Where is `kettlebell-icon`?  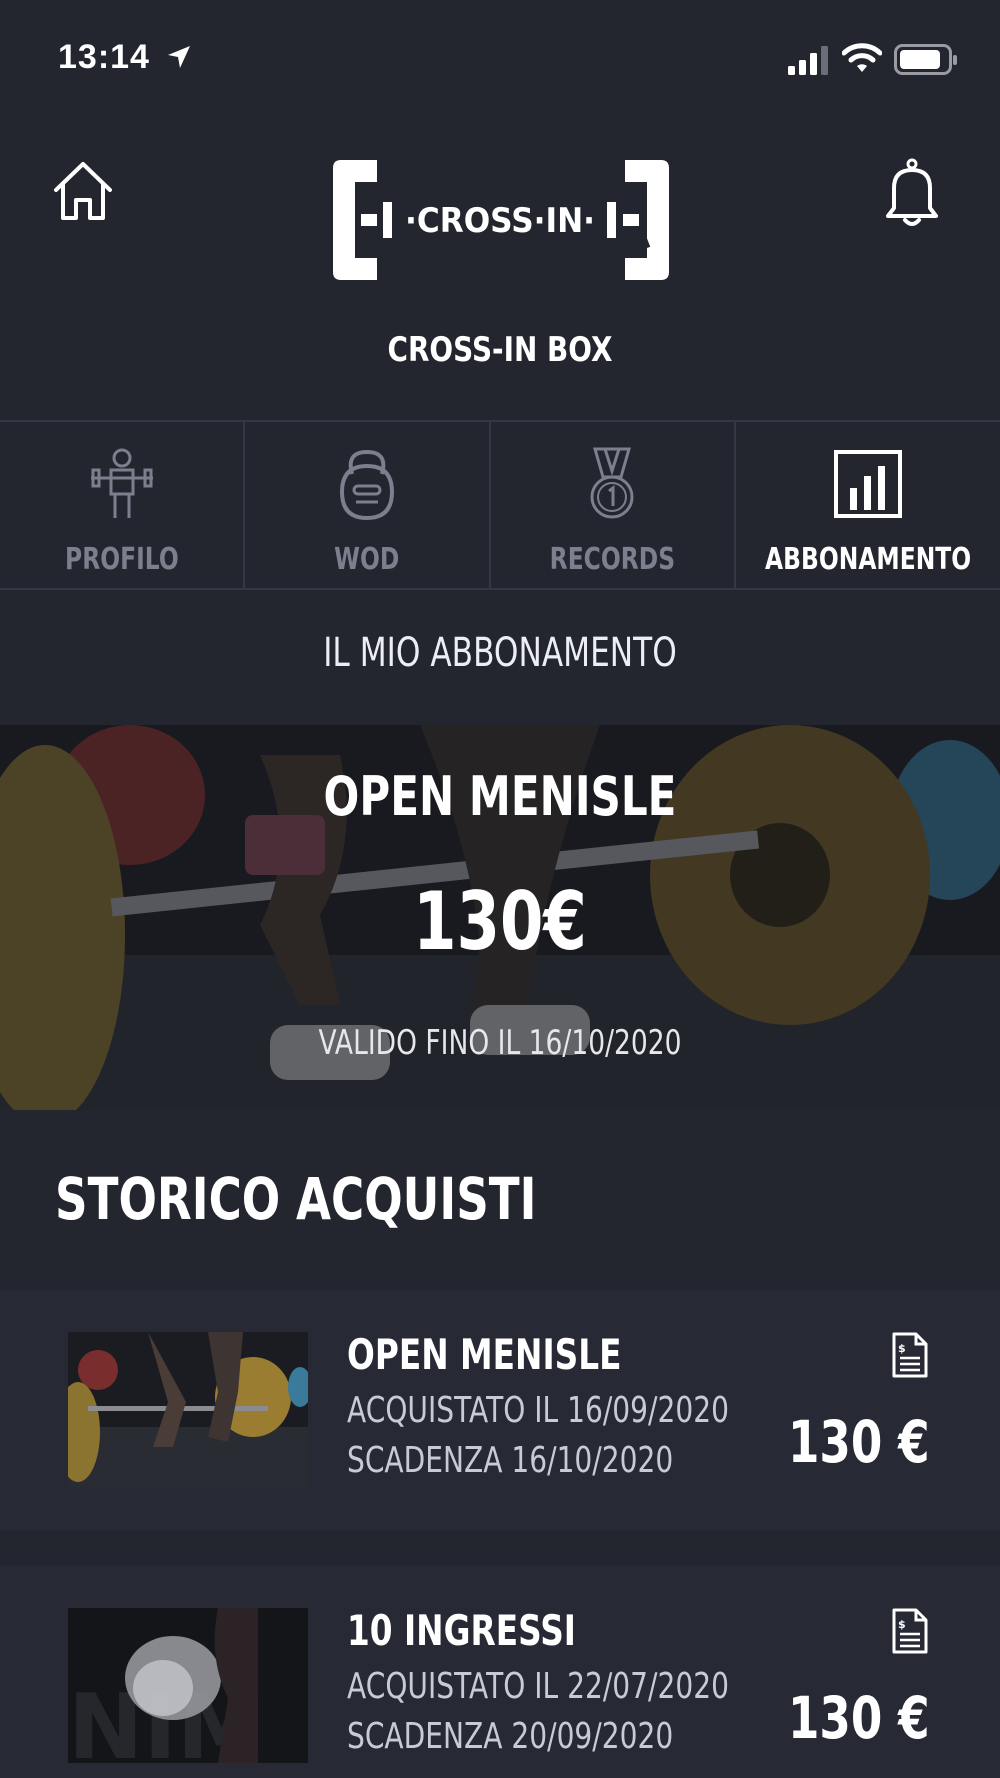
kettlebell-icon is located at coordinates (367, 484).